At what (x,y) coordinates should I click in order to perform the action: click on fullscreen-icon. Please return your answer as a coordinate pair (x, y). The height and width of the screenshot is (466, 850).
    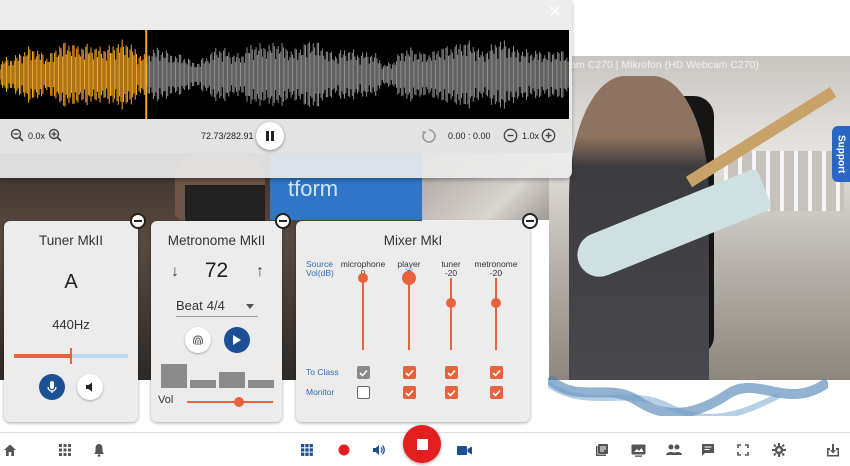
    Looking at the image, I should click on (743, 450).